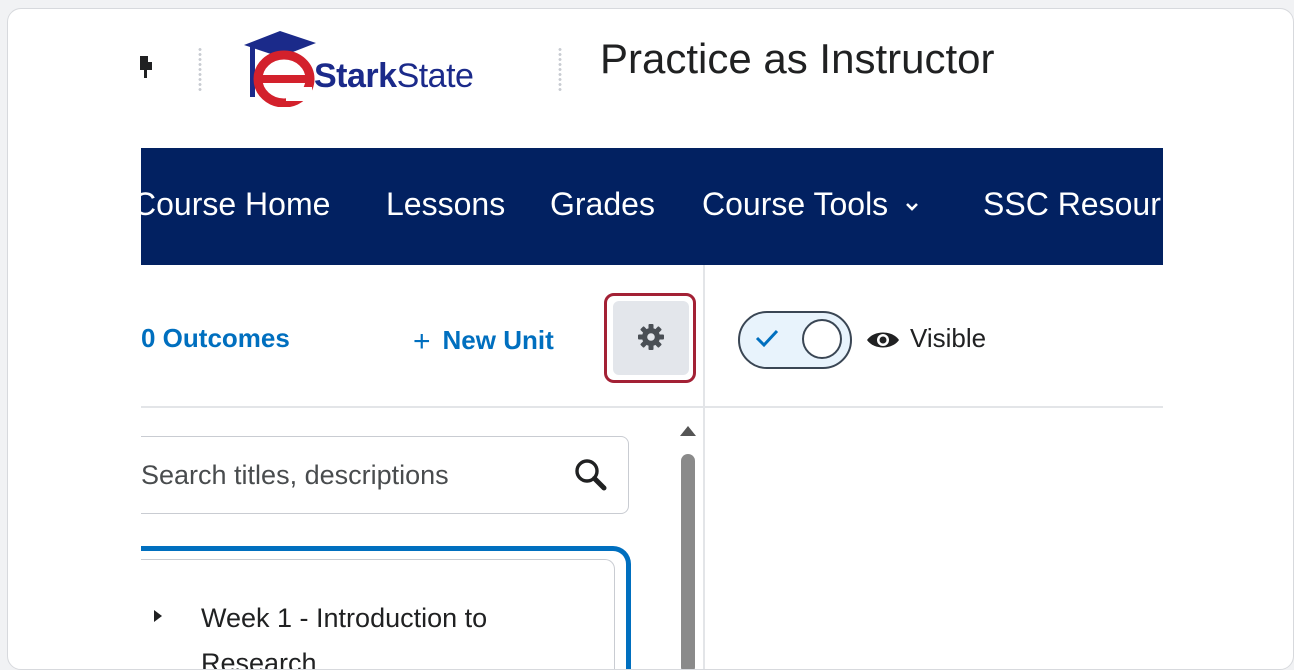  What do you see at coordinates (280, 69) in the screenshot?
I see `logo-mark-icon` at bounding box center [280, 69].